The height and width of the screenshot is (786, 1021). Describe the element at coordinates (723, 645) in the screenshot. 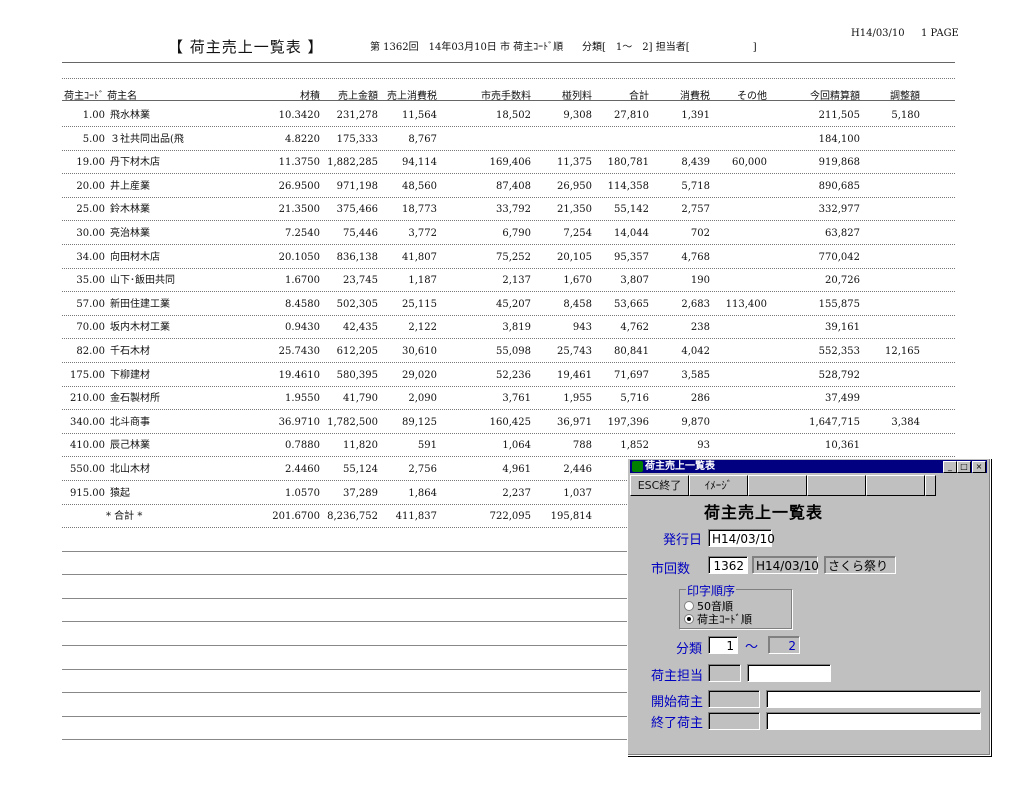

I see `category-from-field: 1` at that location.